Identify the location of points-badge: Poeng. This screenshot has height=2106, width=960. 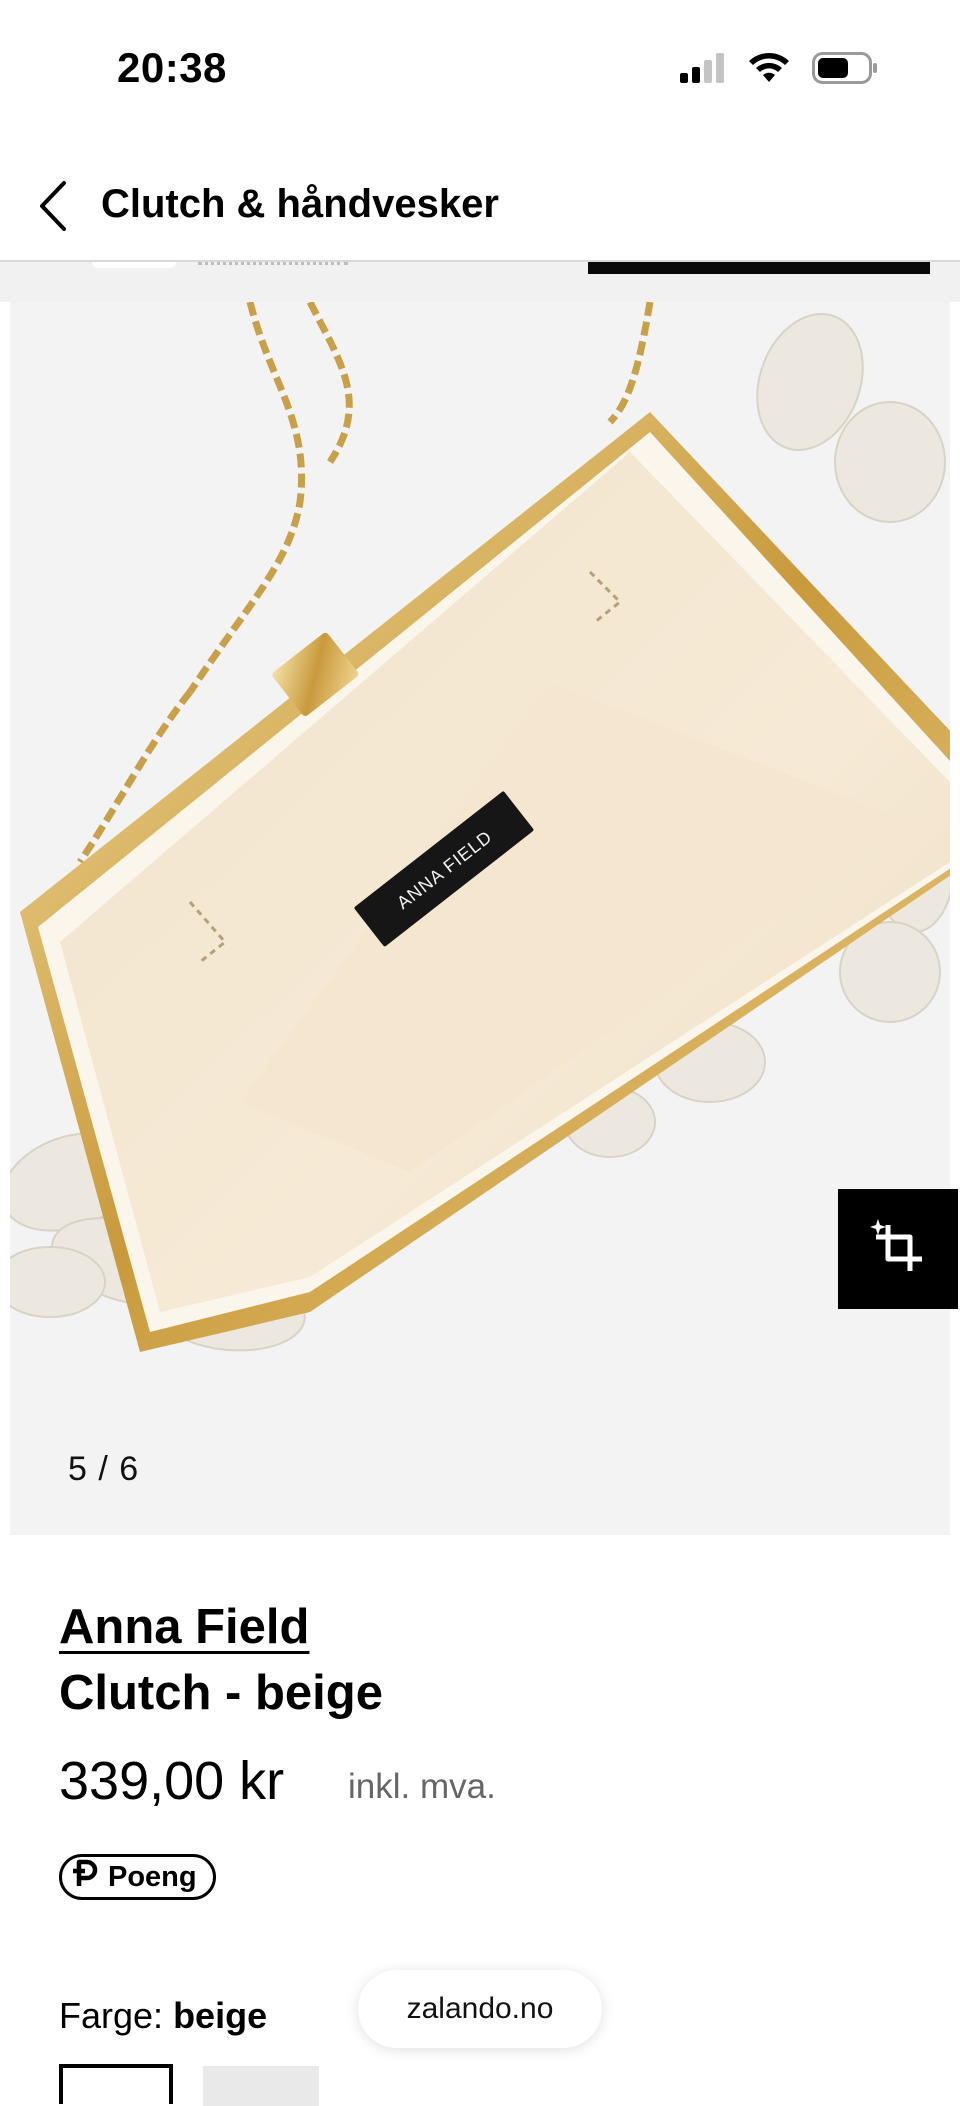
(137, 1877).